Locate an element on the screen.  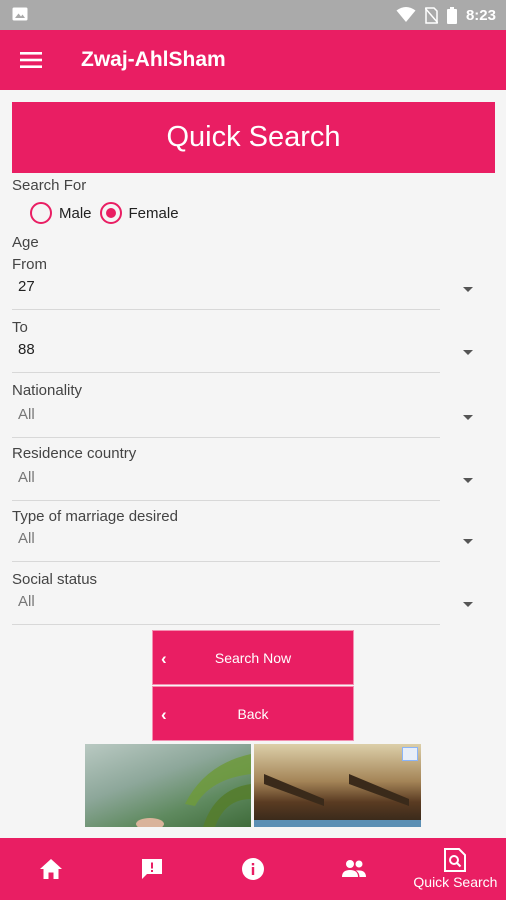
nav-people is located at coordinates (354, 869).